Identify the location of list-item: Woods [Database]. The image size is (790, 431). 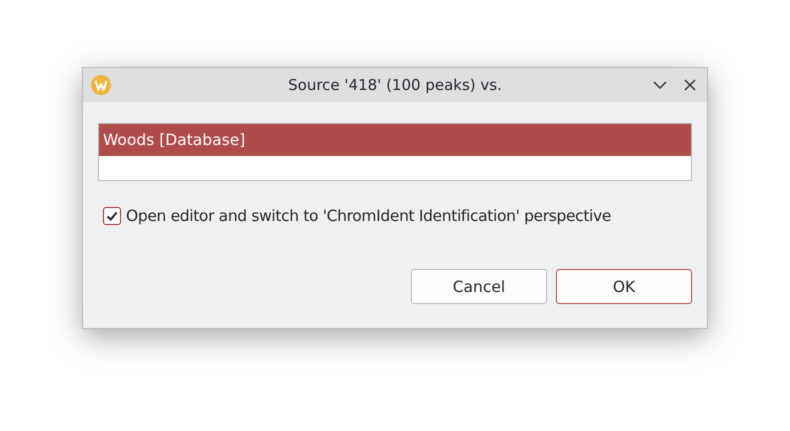
(395, 140).